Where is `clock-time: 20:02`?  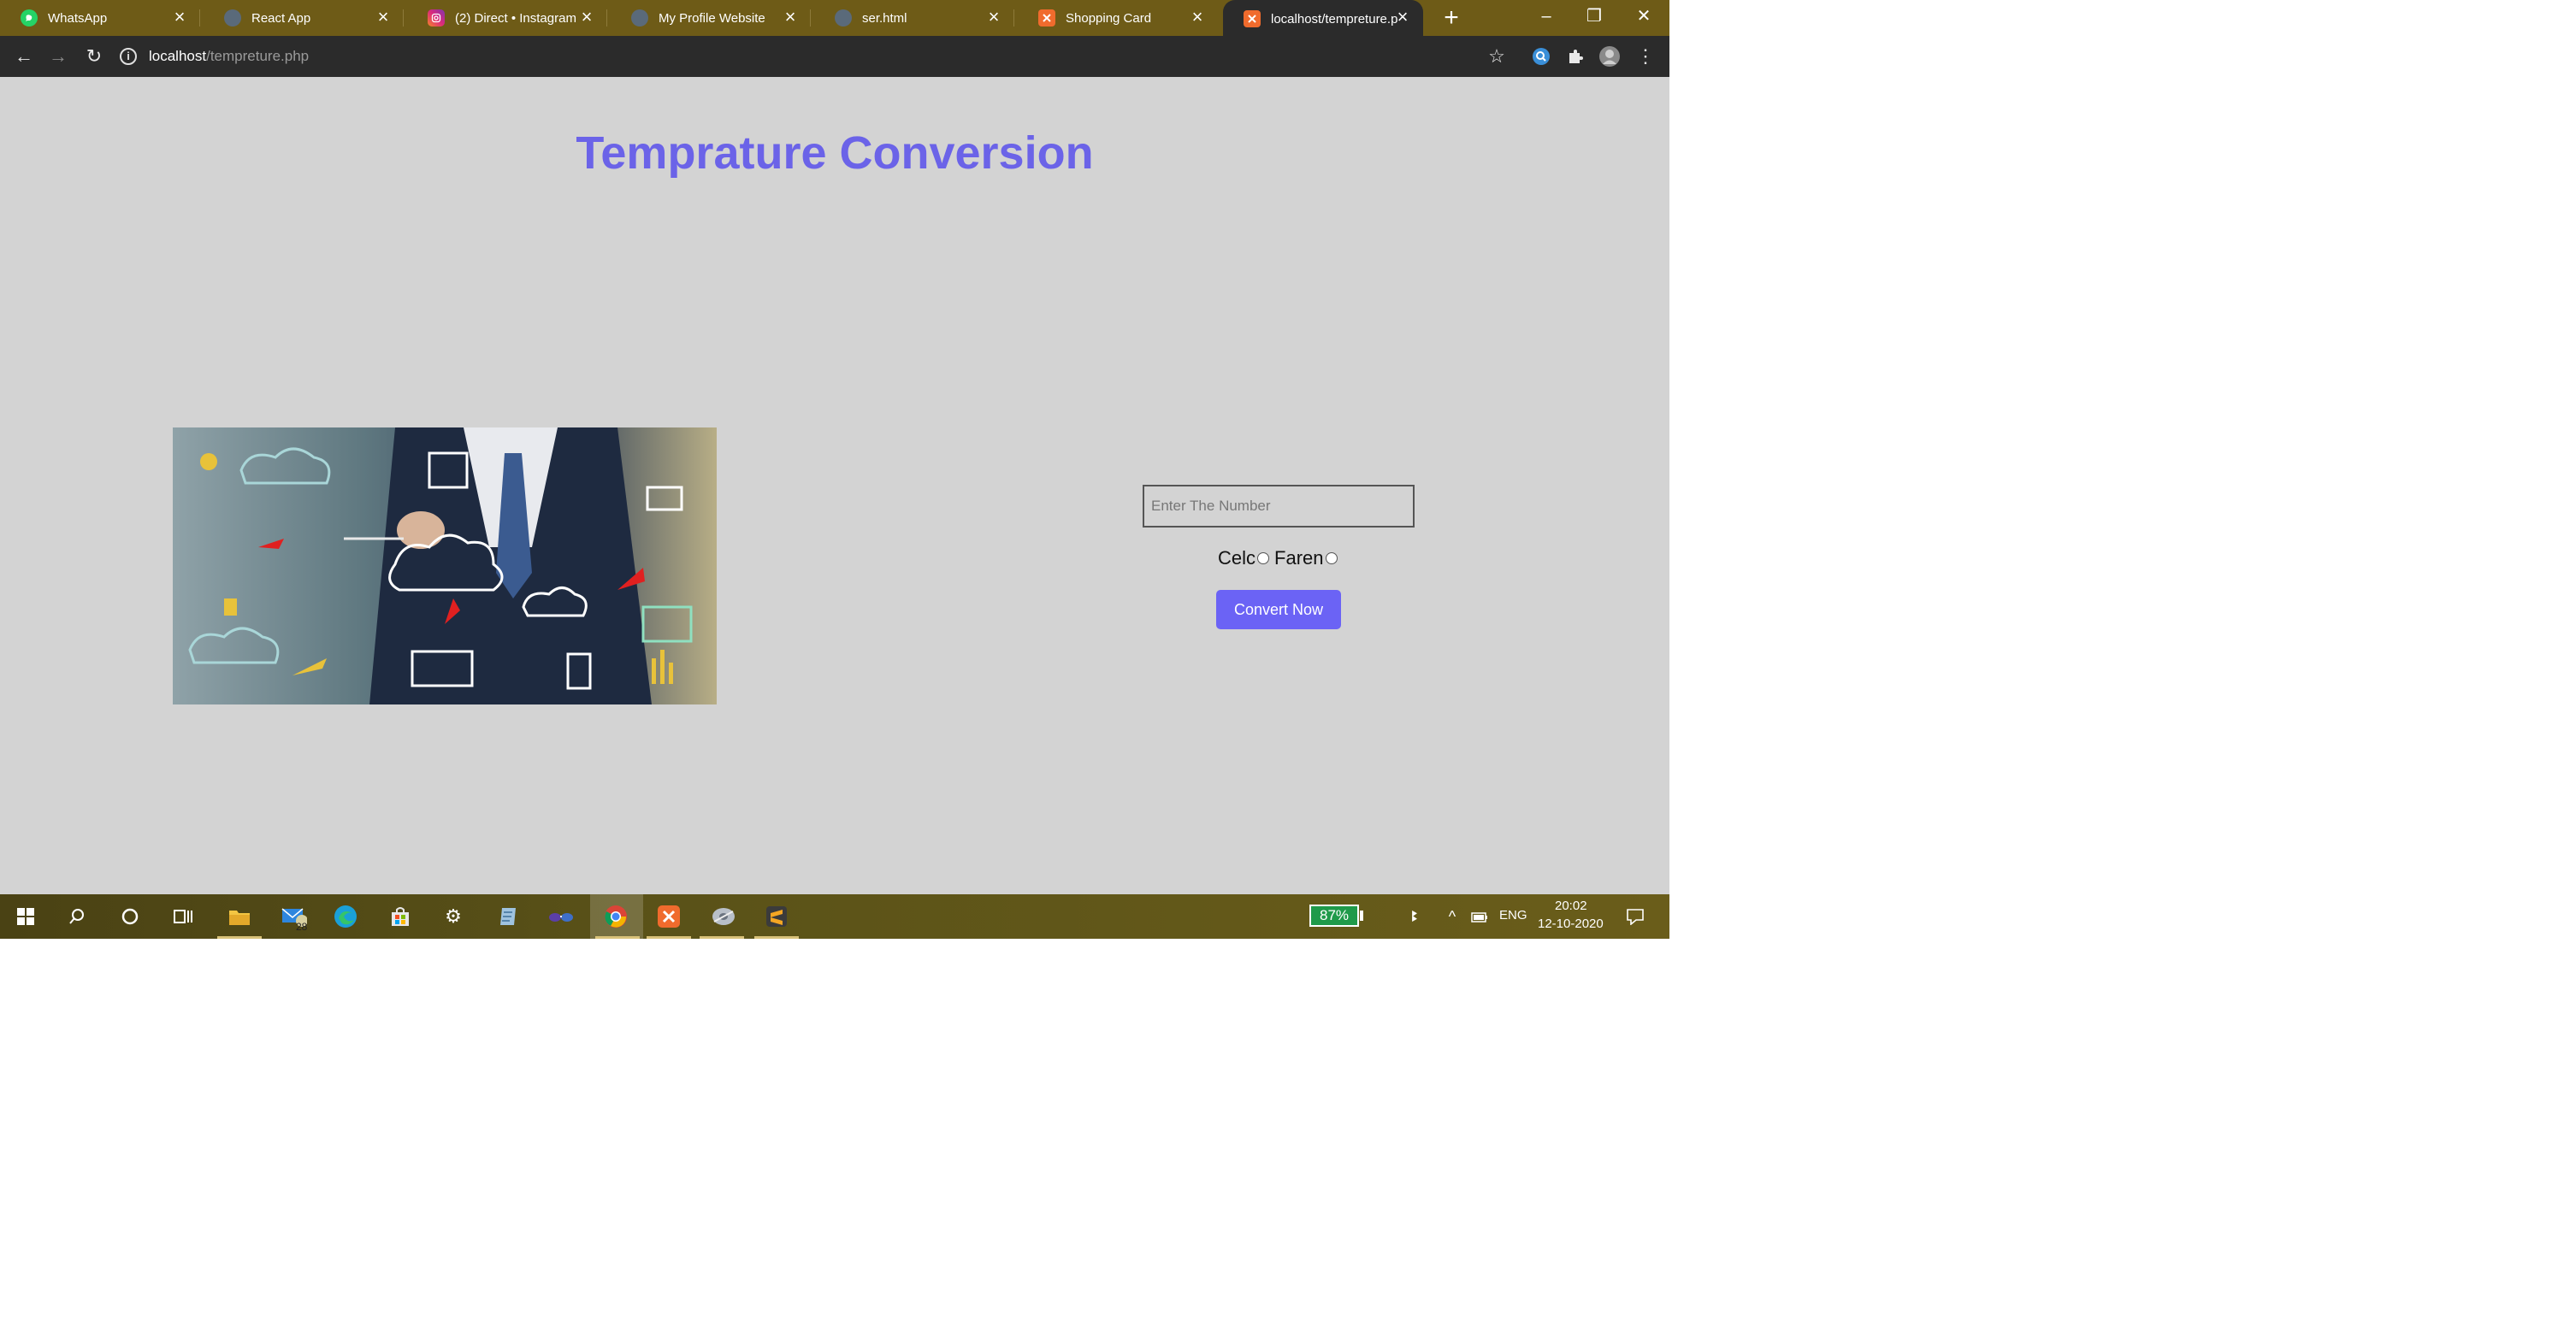
clock-time: 20:02 is located at coordinates (1571, 906).